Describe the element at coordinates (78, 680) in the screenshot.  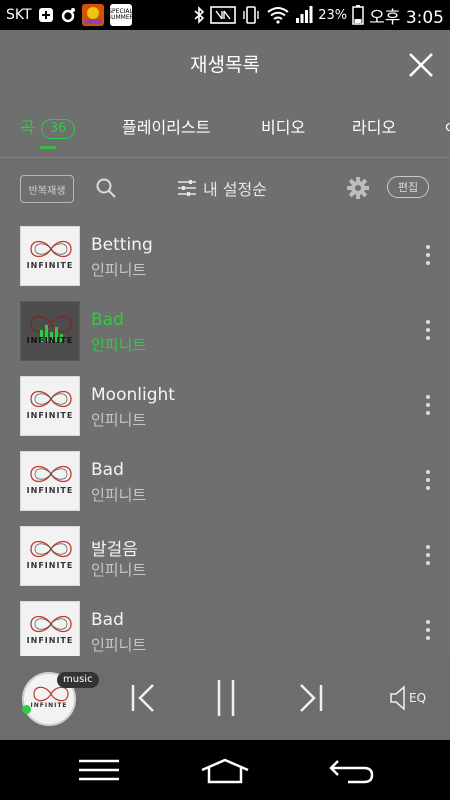
I see `music-badge: music` at that location.